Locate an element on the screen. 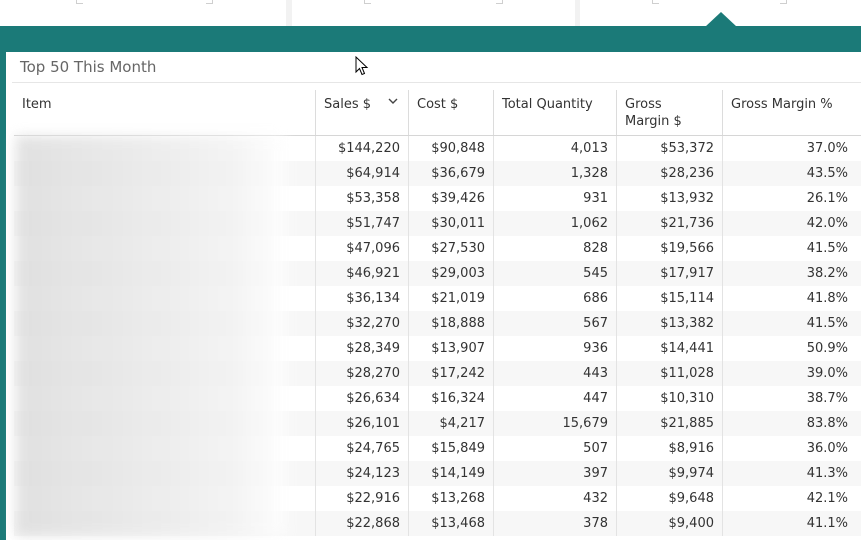 This screenshot has width=861, height=540. column-header-item: Item is located at coordinates (164, 112).